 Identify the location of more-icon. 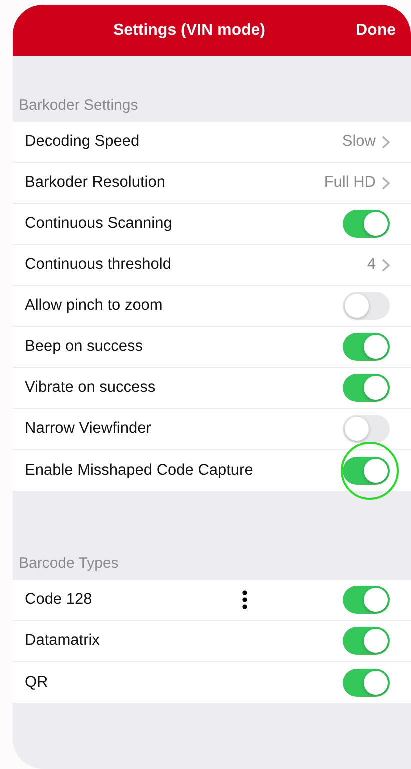
(245, 600).